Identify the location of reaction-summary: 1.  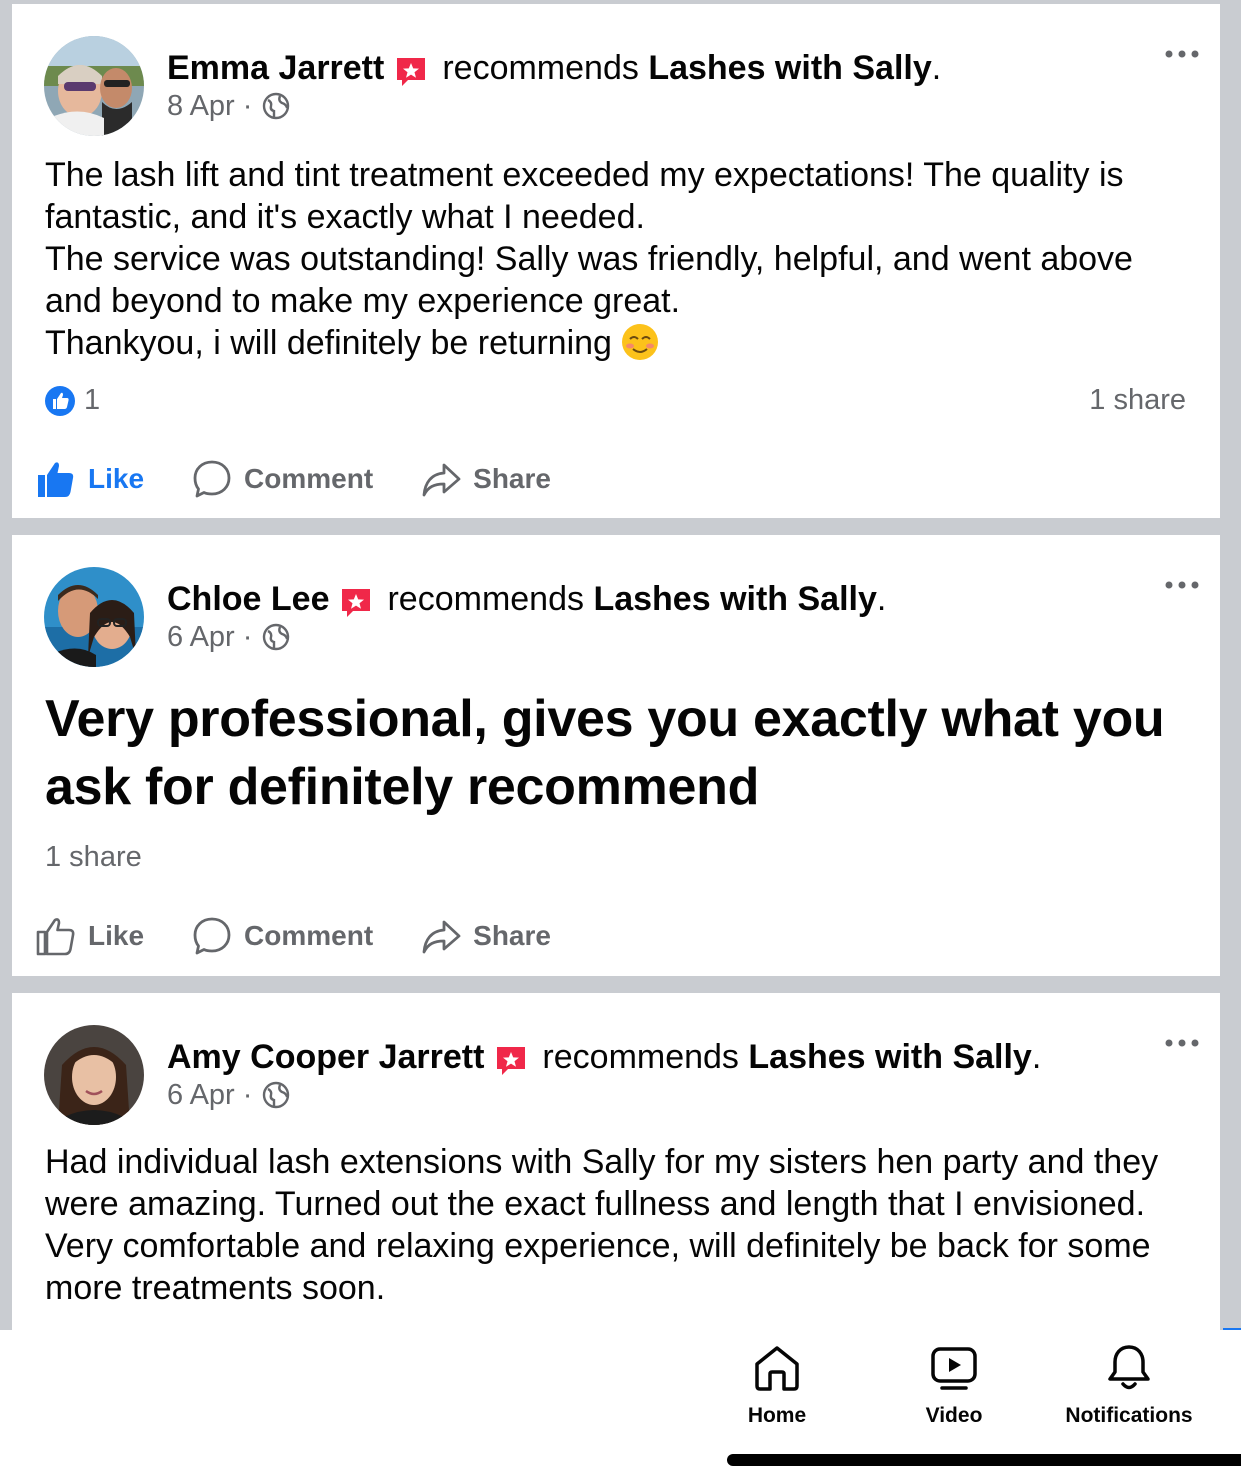
(72, 400).